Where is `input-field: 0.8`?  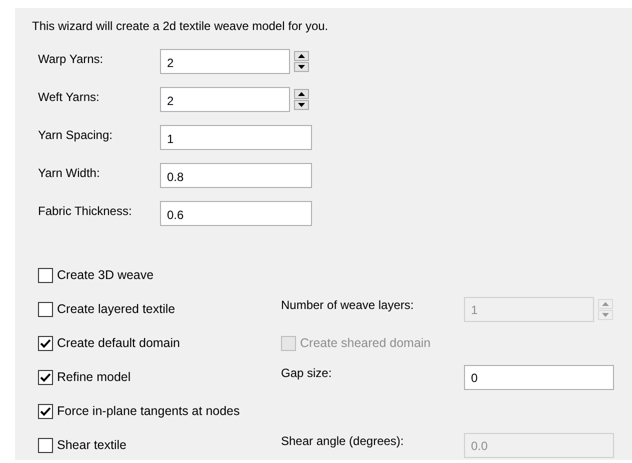 input-field: 0.8 is located at coordinates (236, 175).